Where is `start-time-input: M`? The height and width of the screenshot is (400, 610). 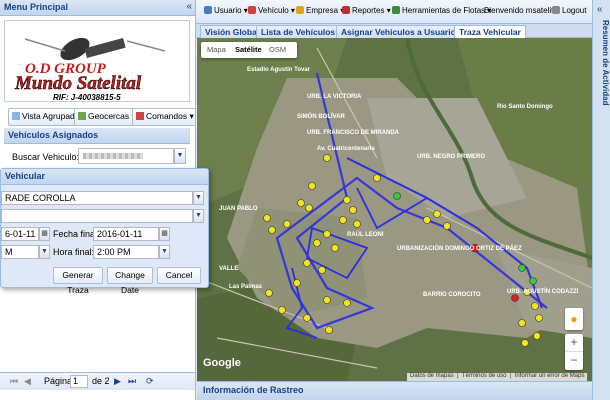 start-time-input: M is located at coordinates (20, 252).